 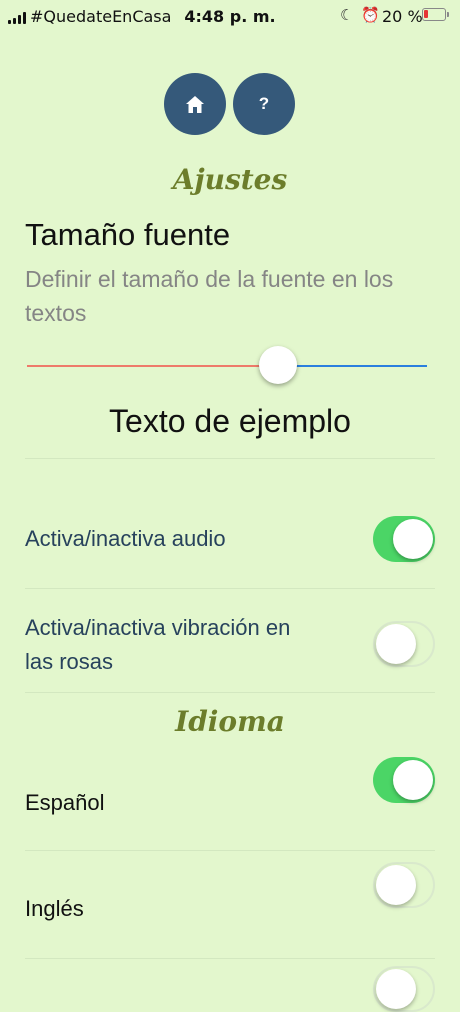 I want to click on audio-toggle-label: Activa/inactiva audio, so click(x=125, y=538).